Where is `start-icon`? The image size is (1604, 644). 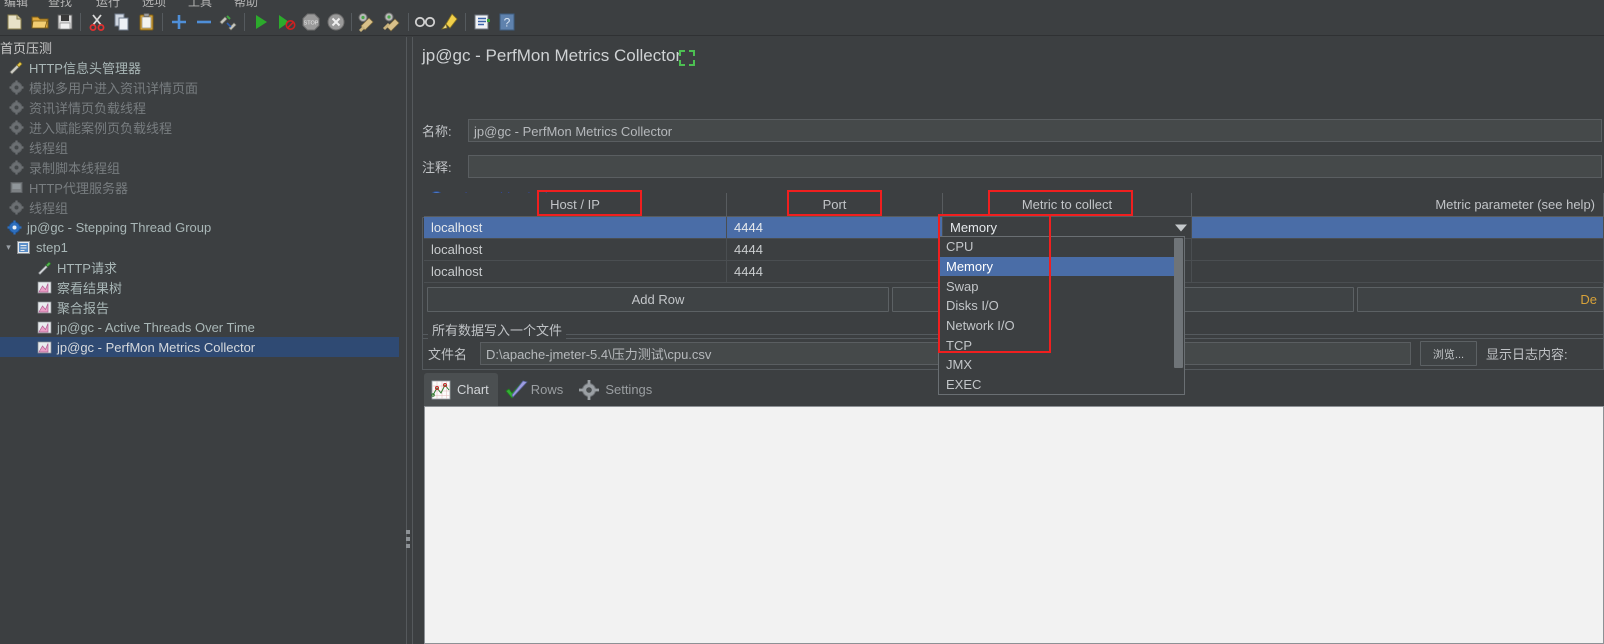 start-icon is located at coordinates (260, 22).